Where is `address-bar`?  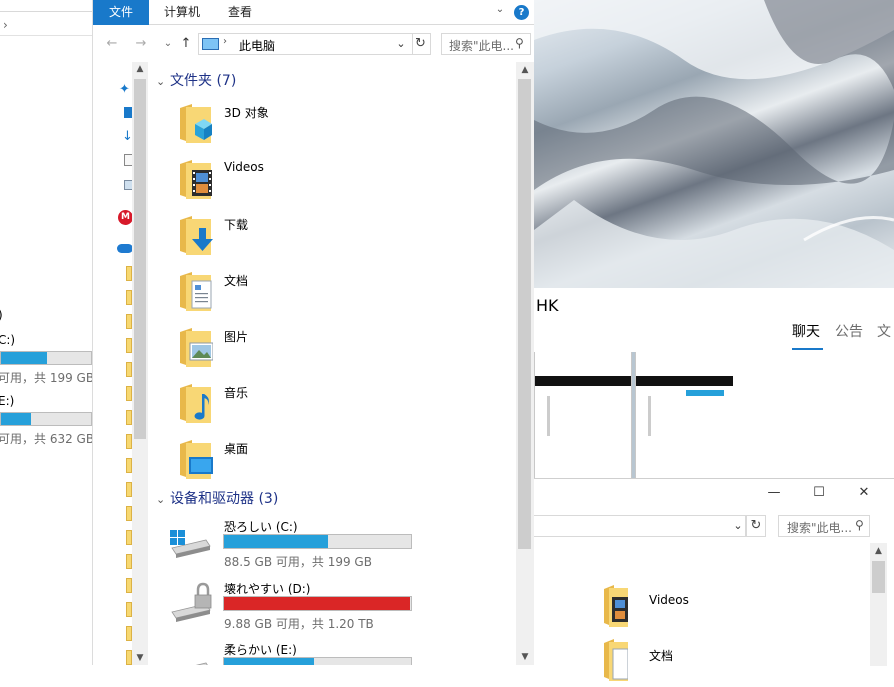 address-bar is located at coordinates (640, 526).